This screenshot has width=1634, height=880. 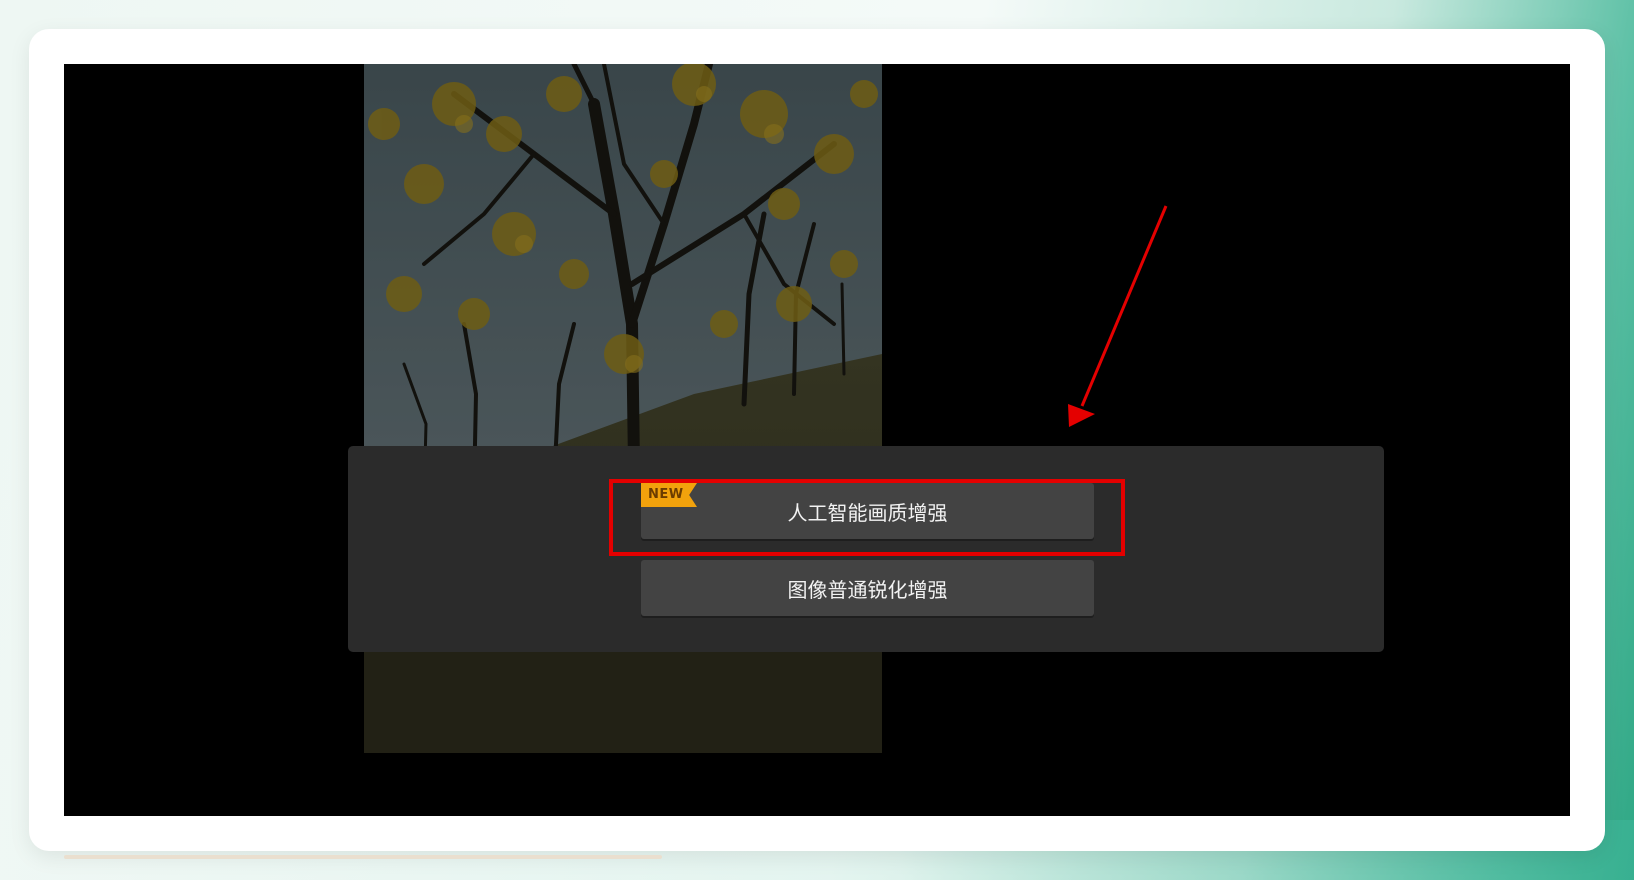 I want to click on new-badge: NEW, so click(x=669, y=495).